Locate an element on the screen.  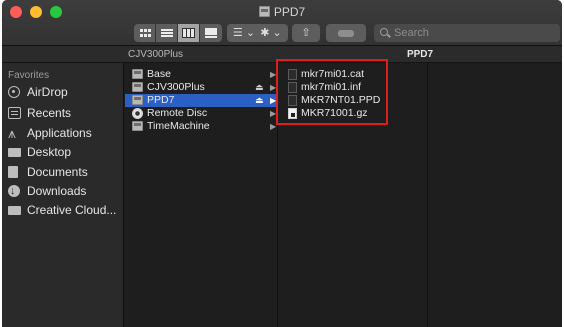
document-icon is located at coordinates (292, 113).